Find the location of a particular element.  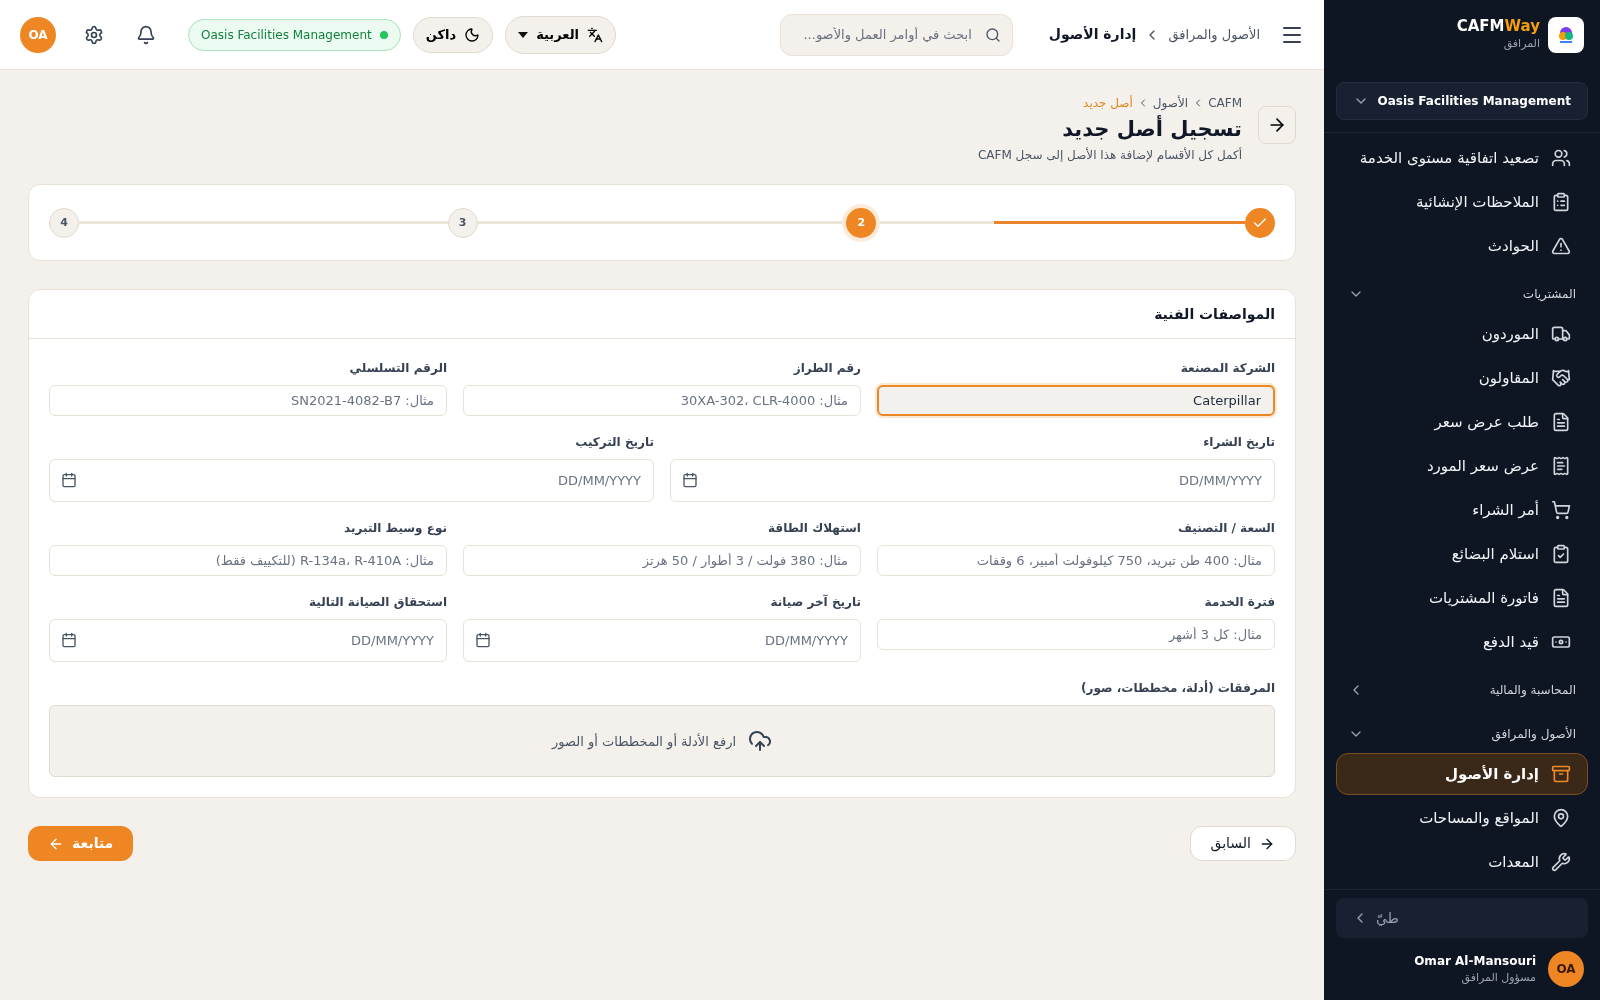

map-pin-icon is located at coordinates (1561, 818).